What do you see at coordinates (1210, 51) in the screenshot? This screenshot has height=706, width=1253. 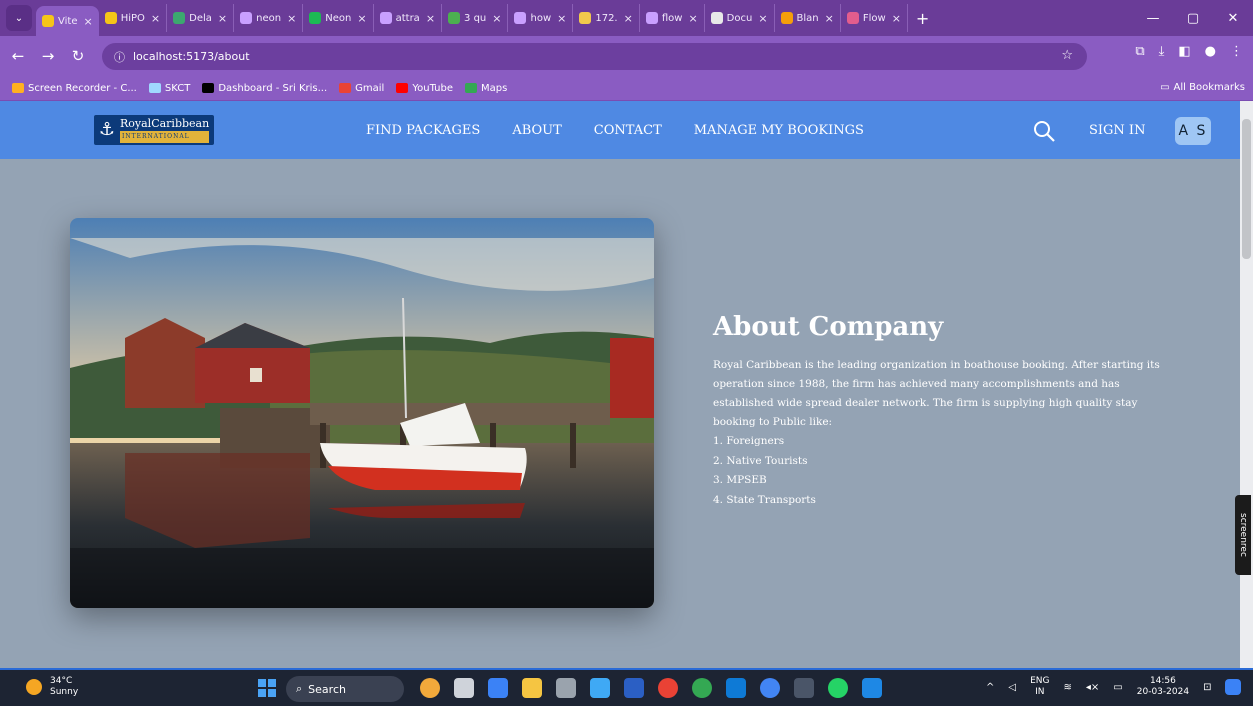 I see `profile-icon: ●` at bounding box center [1210, 51].